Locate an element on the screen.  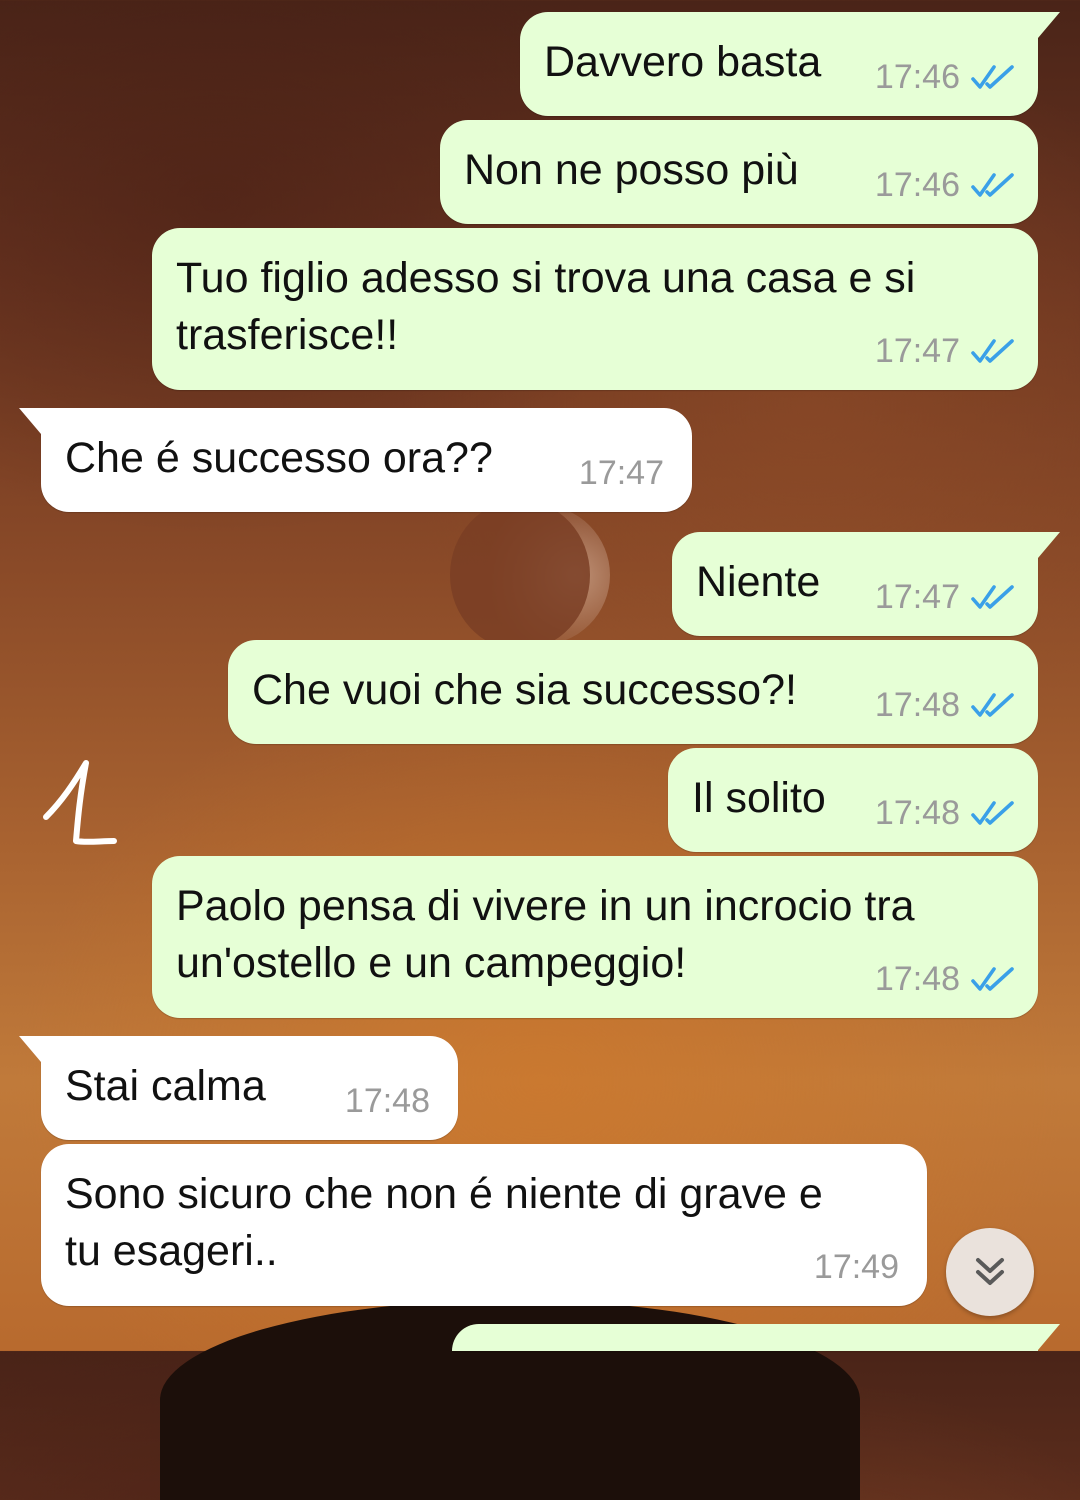
wallpaper-moon-shadow is located at coordinates (520, 575).